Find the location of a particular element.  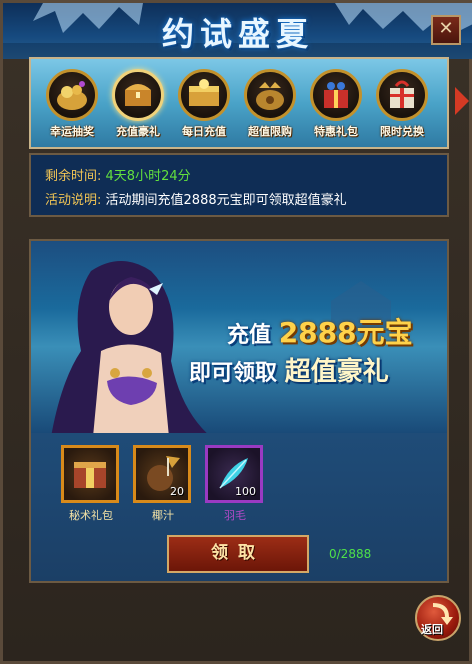

back-label: 返回 is located at coordinates (432, 629).